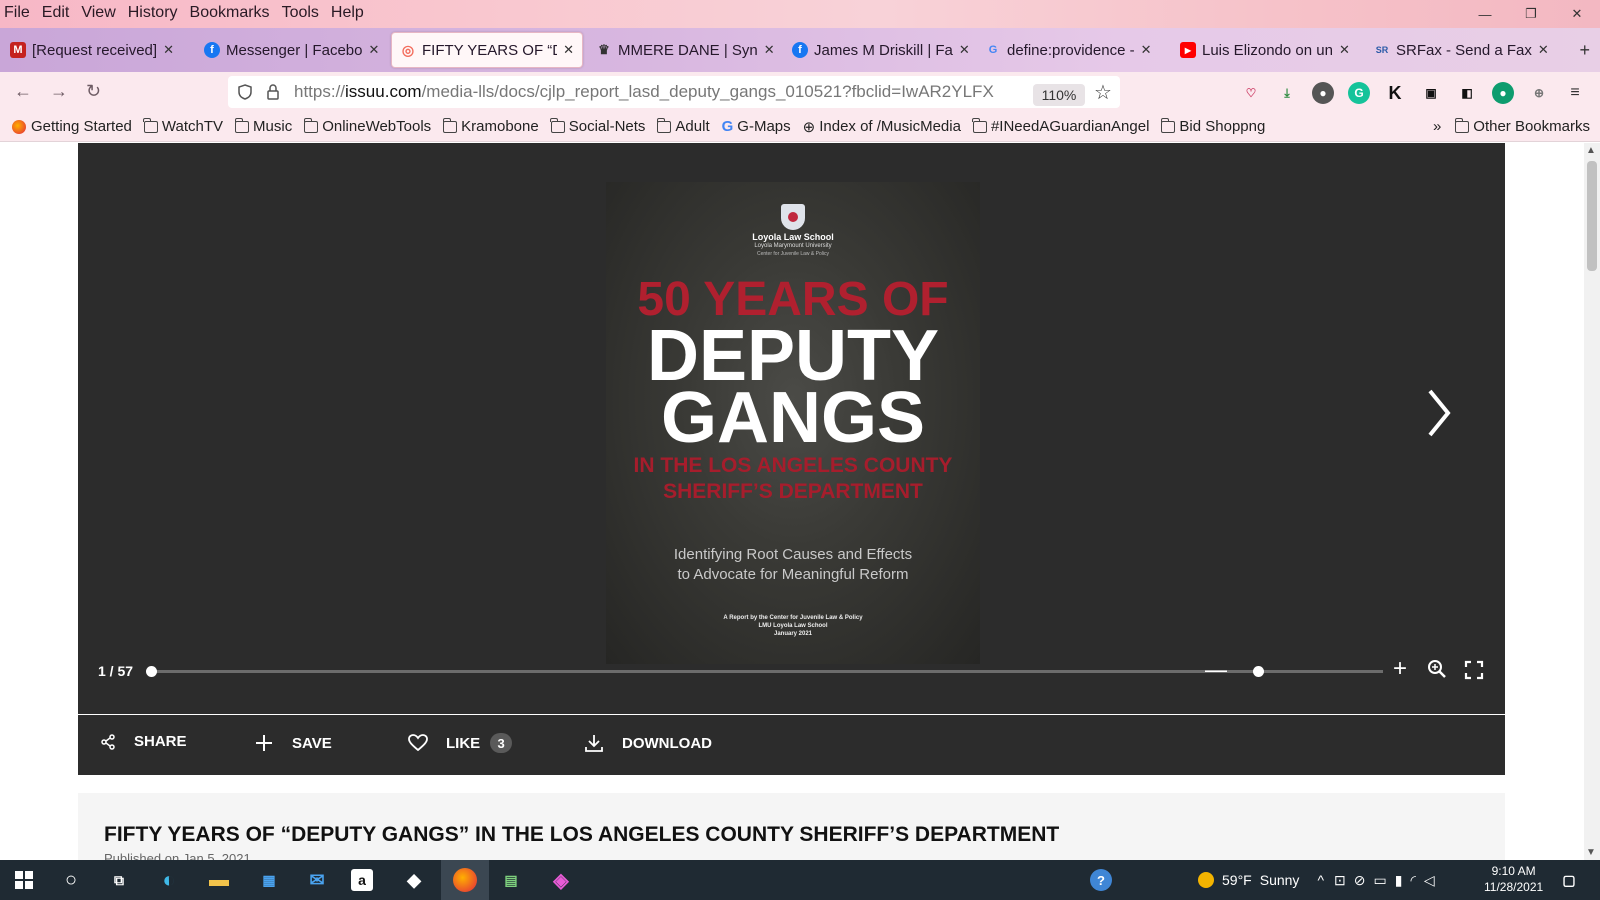 The image size is (1600, 900). Describe the element at coordinates (23, 91) in the screenshot. I see `back-icon: ←` at that location.